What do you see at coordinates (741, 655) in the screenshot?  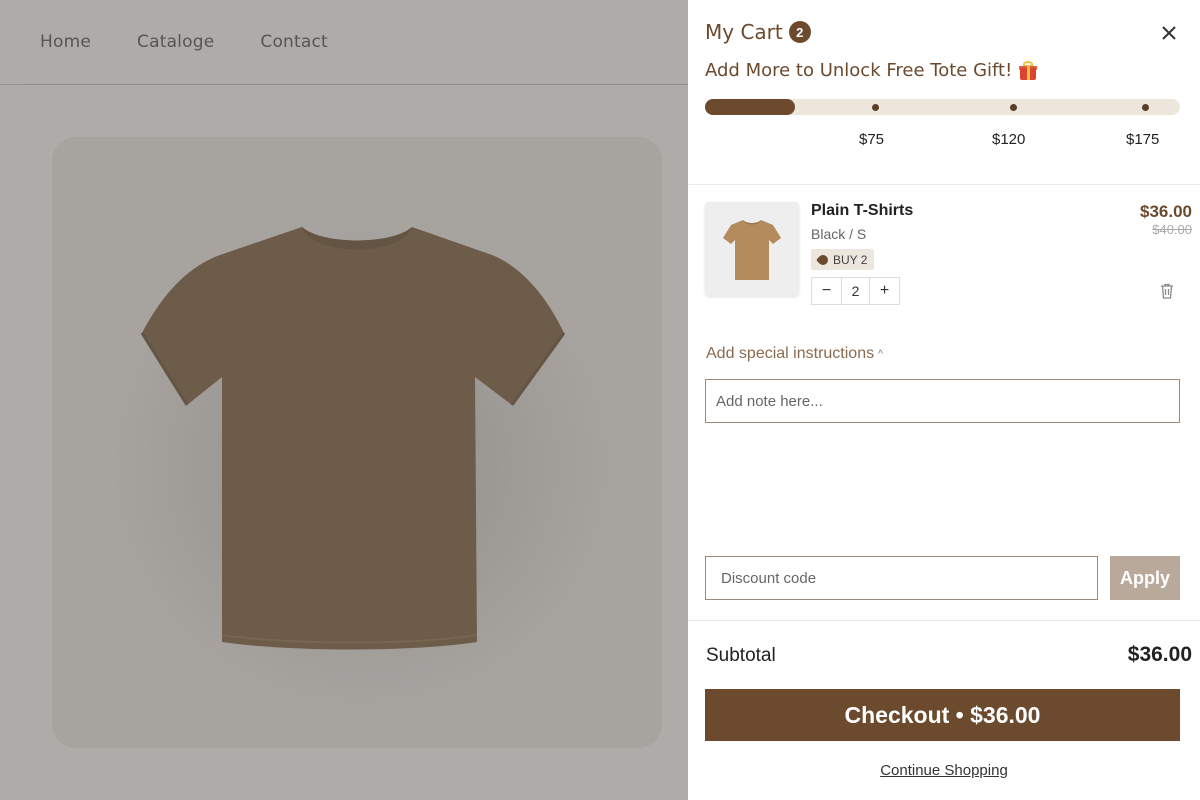 I see `subtotal-label: Subtotal` at bounding box center [741, 655].